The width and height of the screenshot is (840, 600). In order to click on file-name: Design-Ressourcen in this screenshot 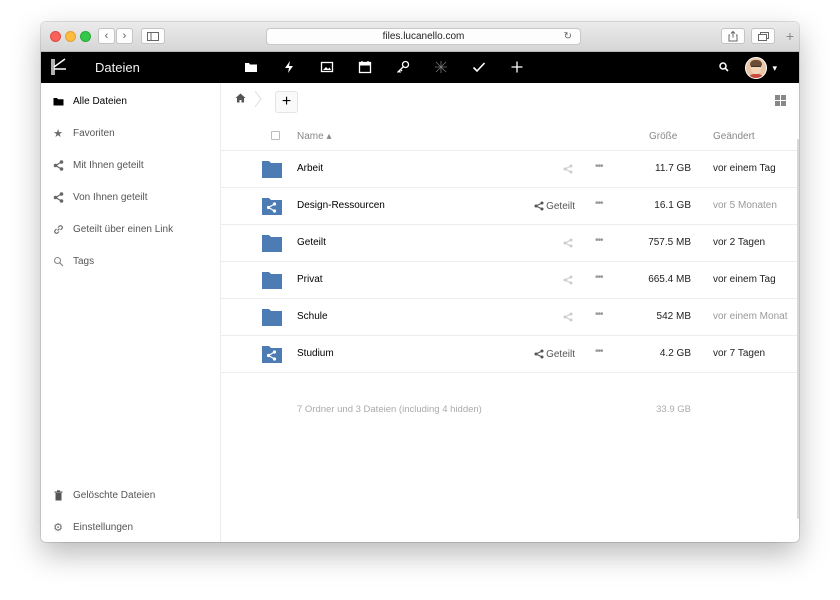, I will do `click(341, 205)`.